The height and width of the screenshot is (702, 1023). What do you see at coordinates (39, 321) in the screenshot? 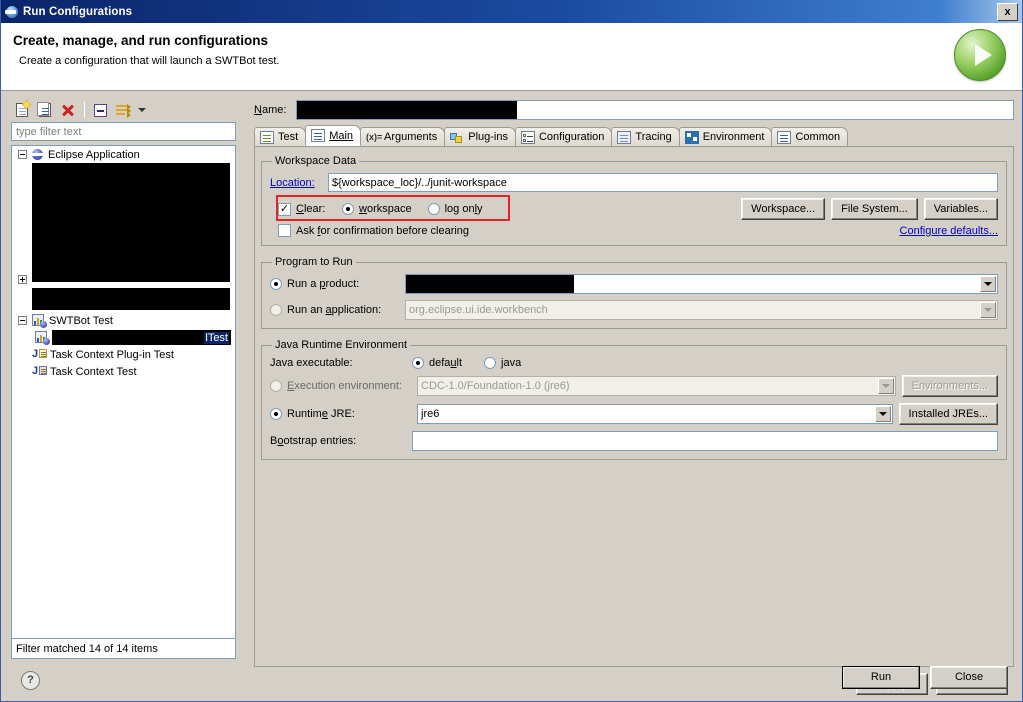
I see `swtbot-test-icon` at bounding box center [39, 321].